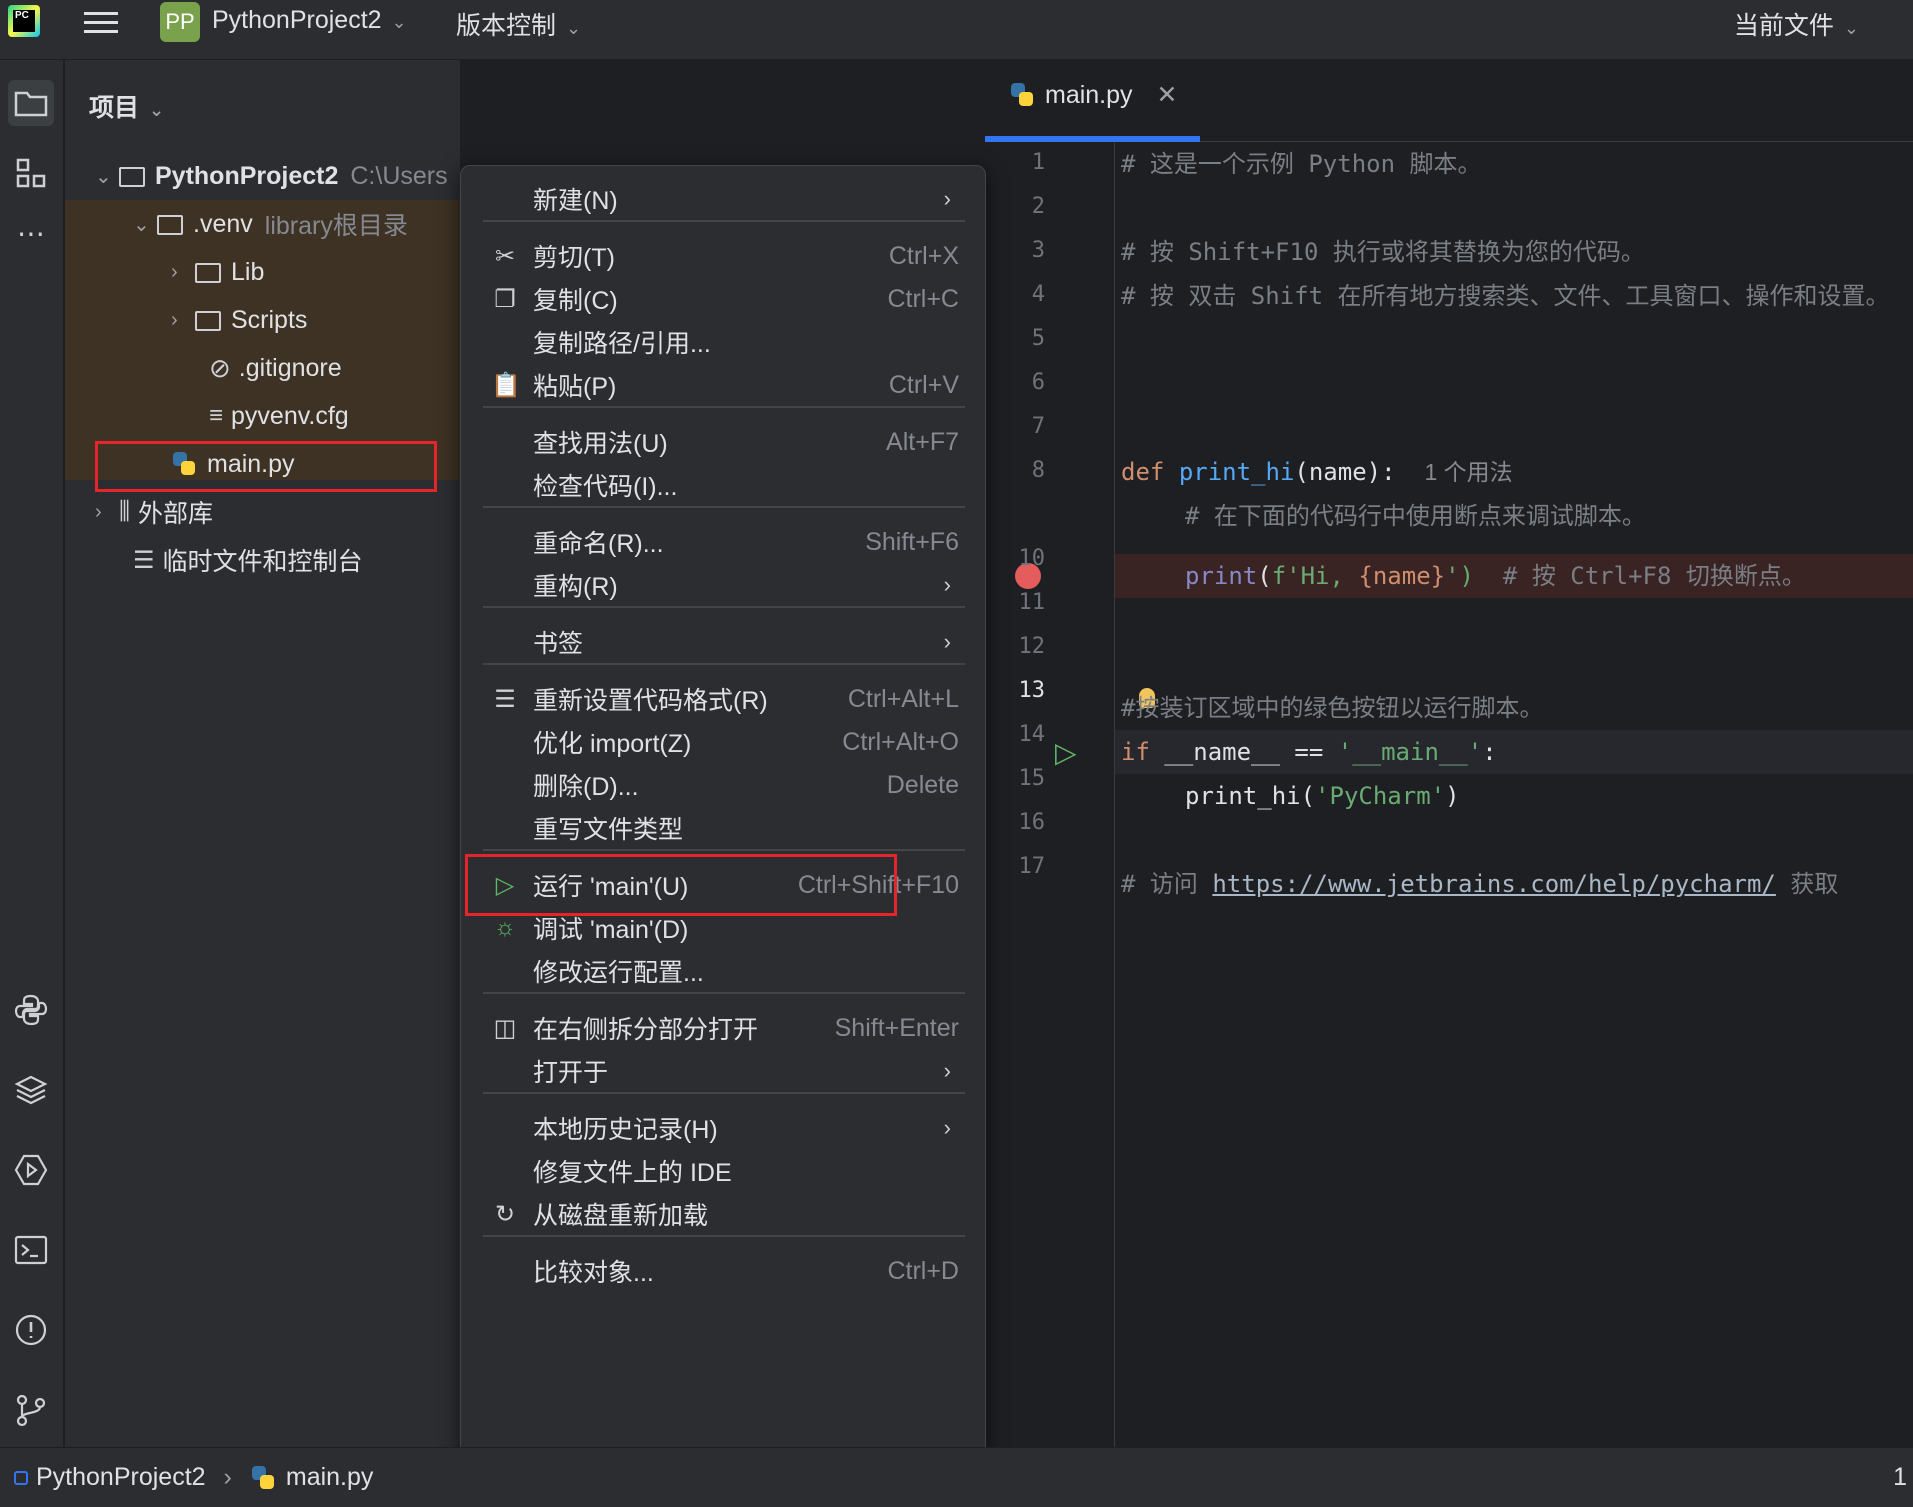  What do you see at coordinates (1022, 95) in the screenshot?
I see `python-file-icon` at bounding box center [1022, 95].